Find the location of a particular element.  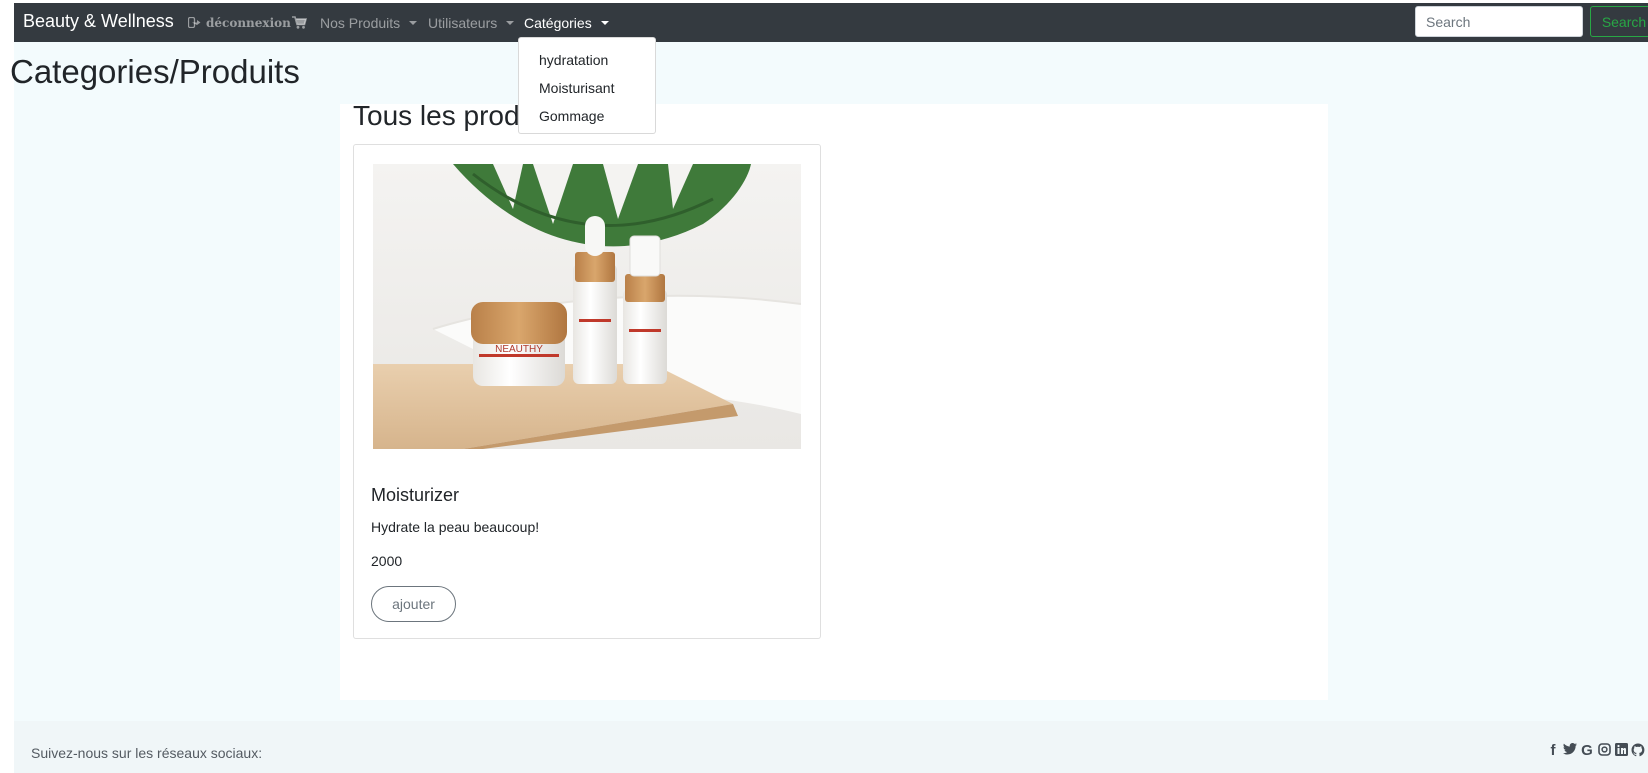

dropdown-item-gommage: Gommage is located at coordinates (587, 116).